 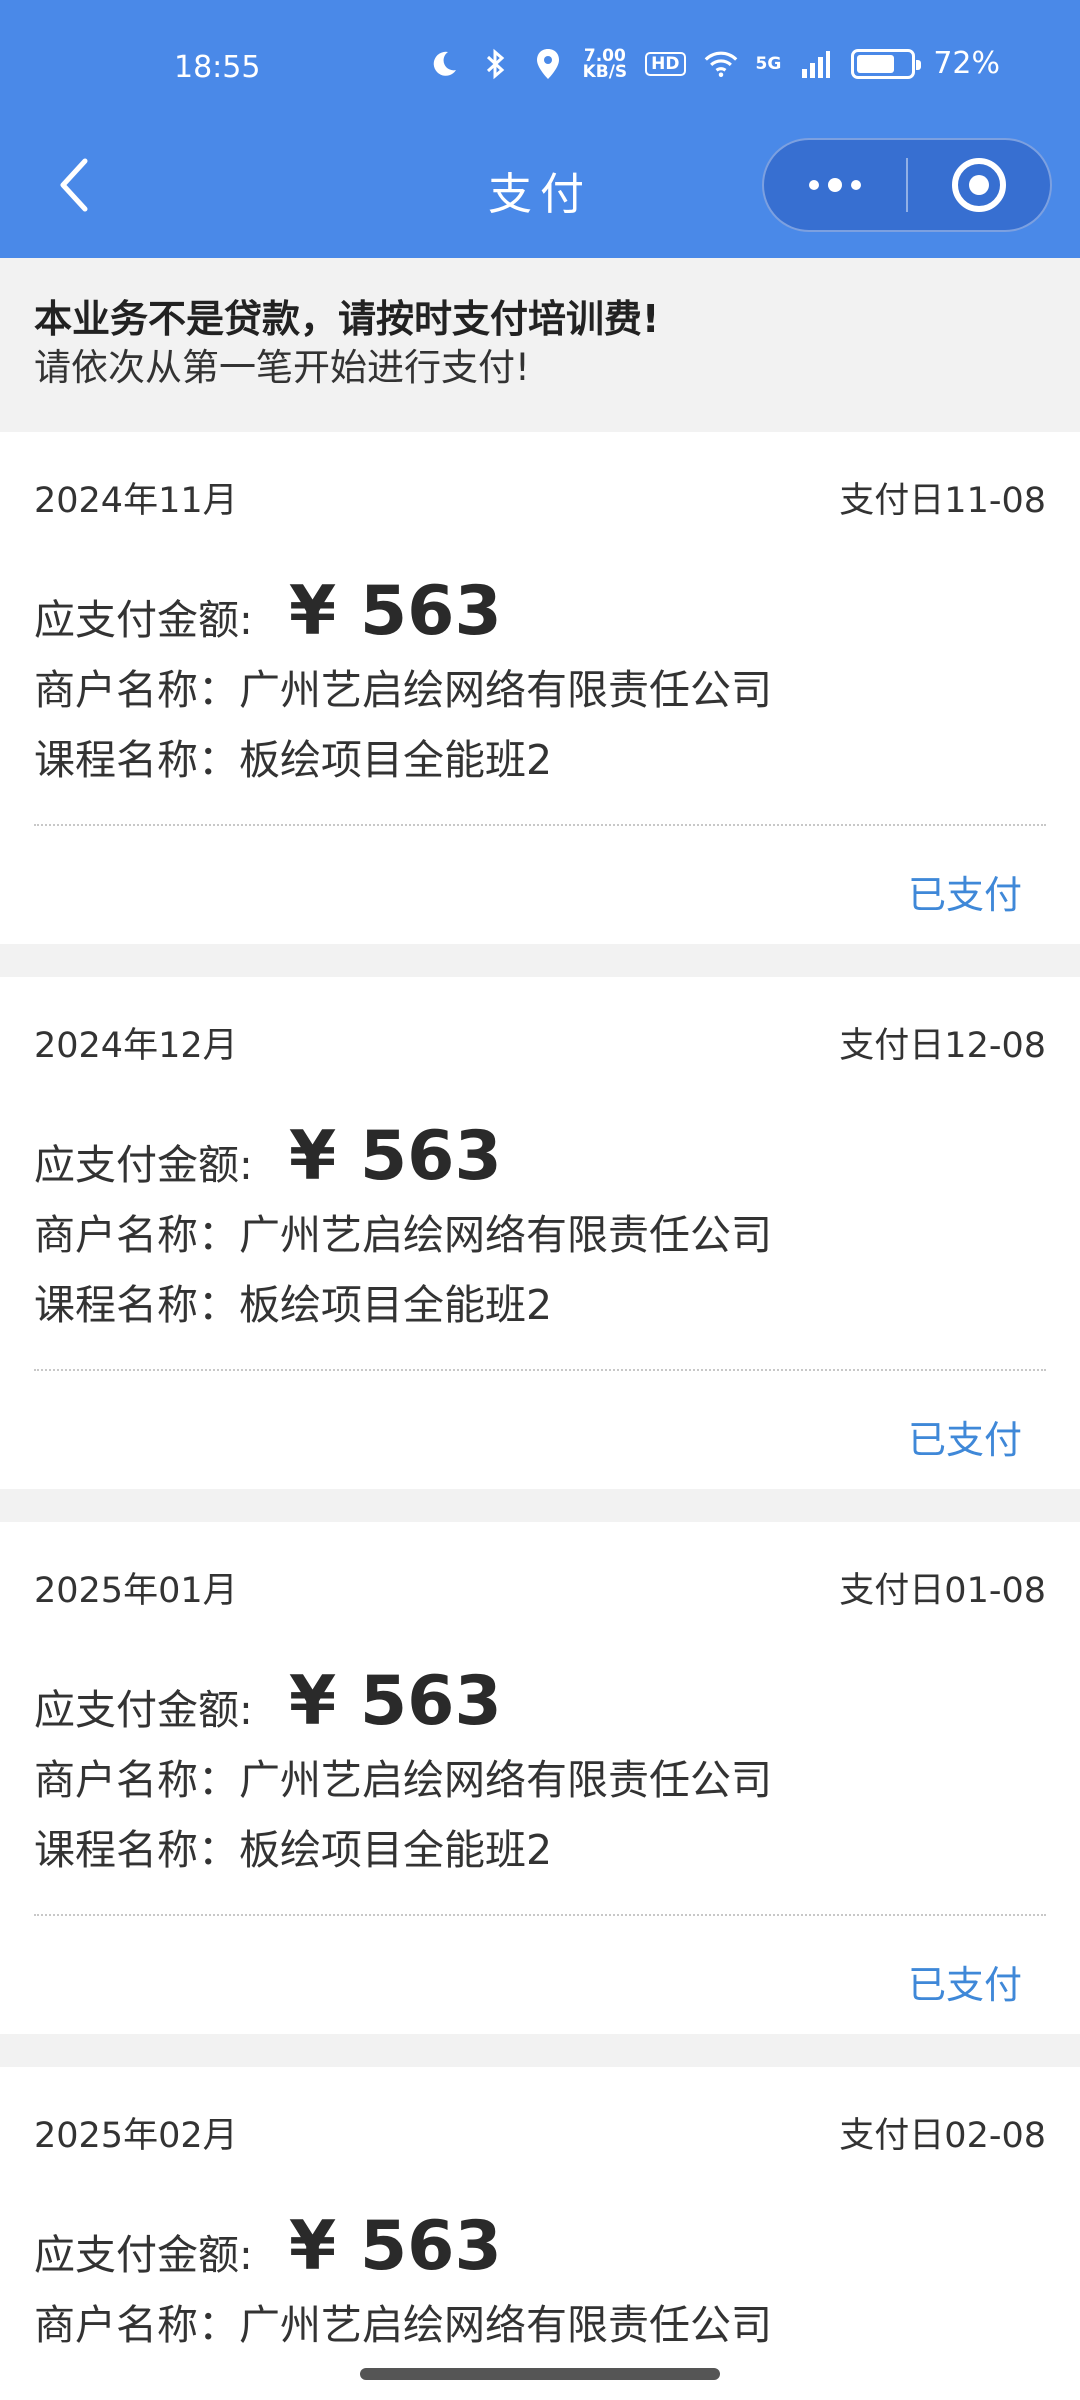 What do you see at coordinates (540, 2374) in the screenshot?
I see `home-indicator` at bounding box center [540, 2374].